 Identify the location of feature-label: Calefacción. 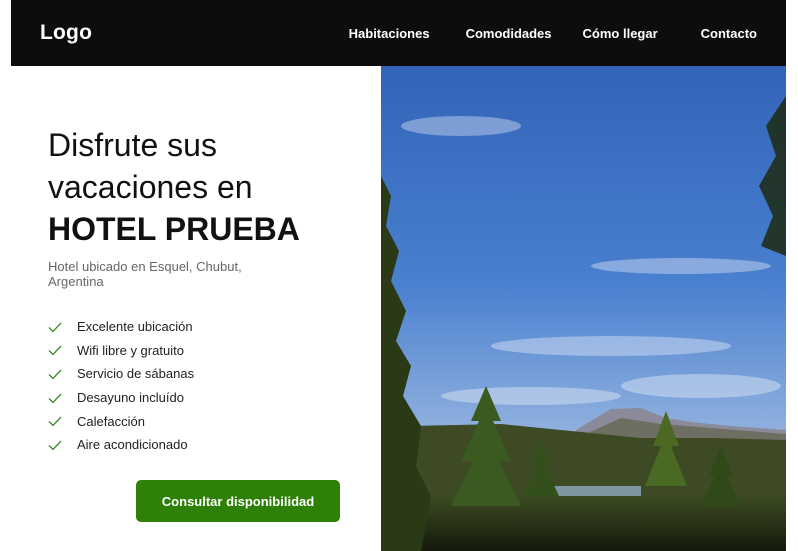
(111, 421).